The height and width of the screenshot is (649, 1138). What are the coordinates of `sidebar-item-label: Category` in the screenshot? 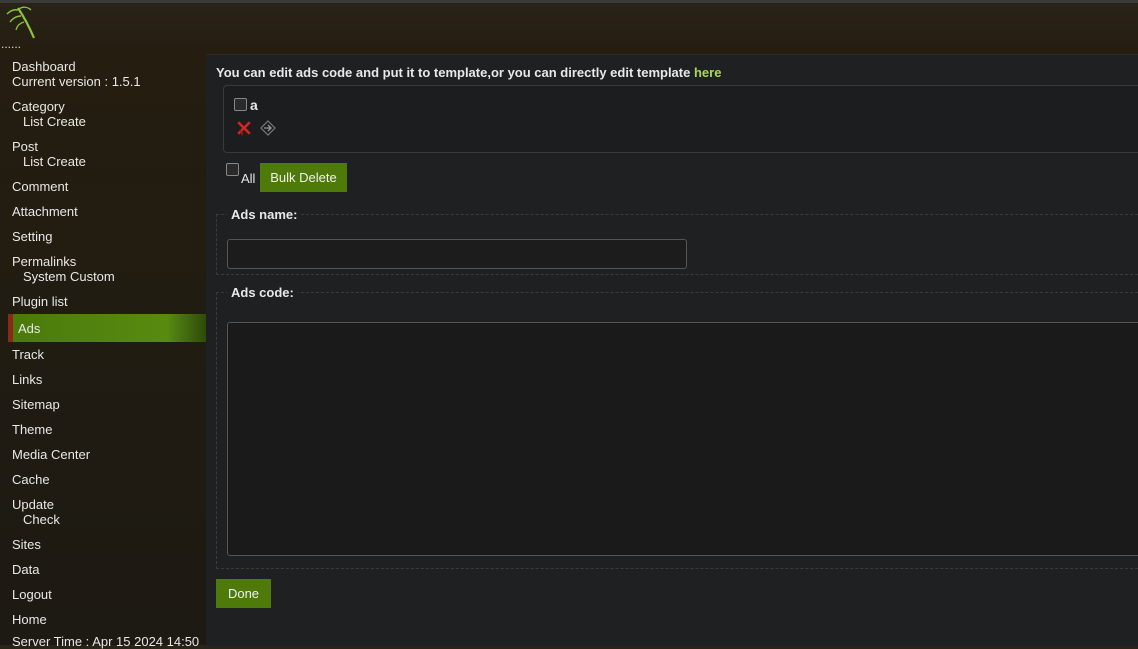 It's located at (49, 106).